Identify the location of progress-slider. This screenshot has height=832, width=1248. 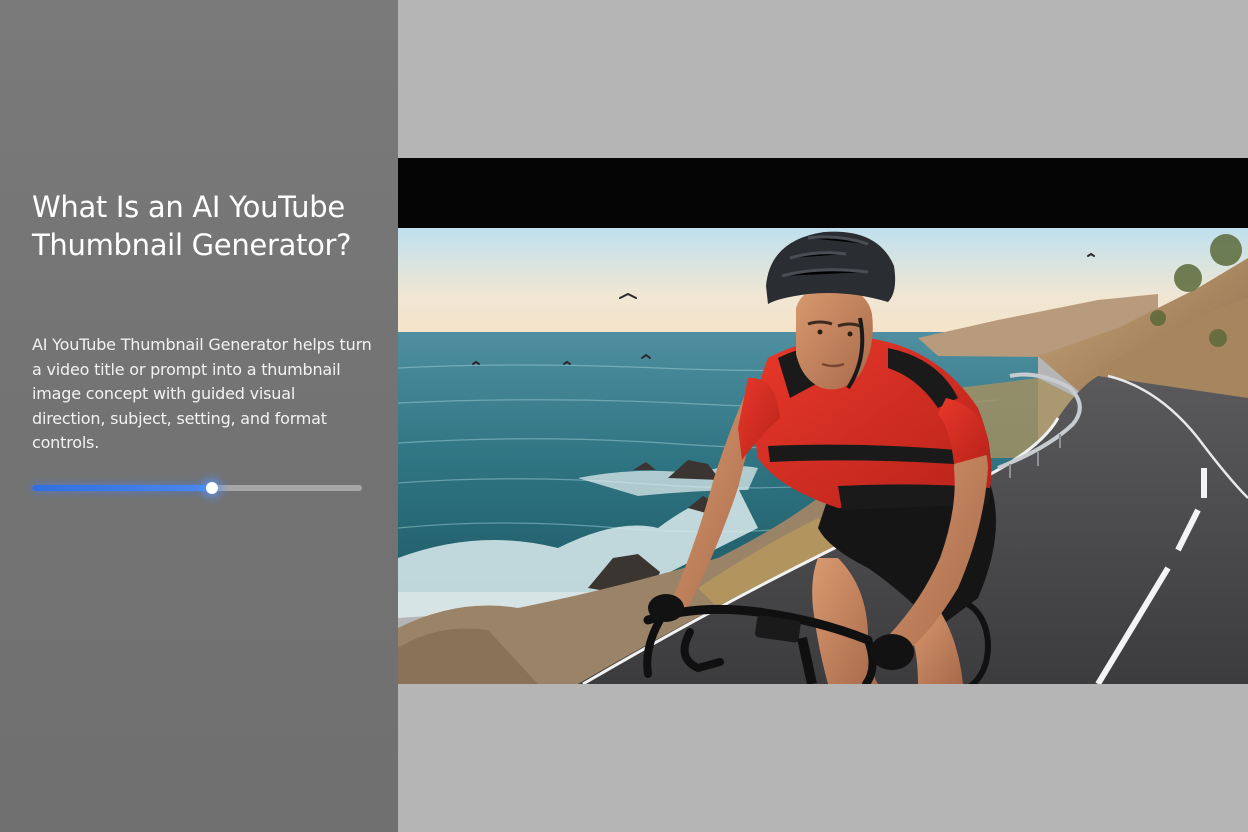
(197, 488).